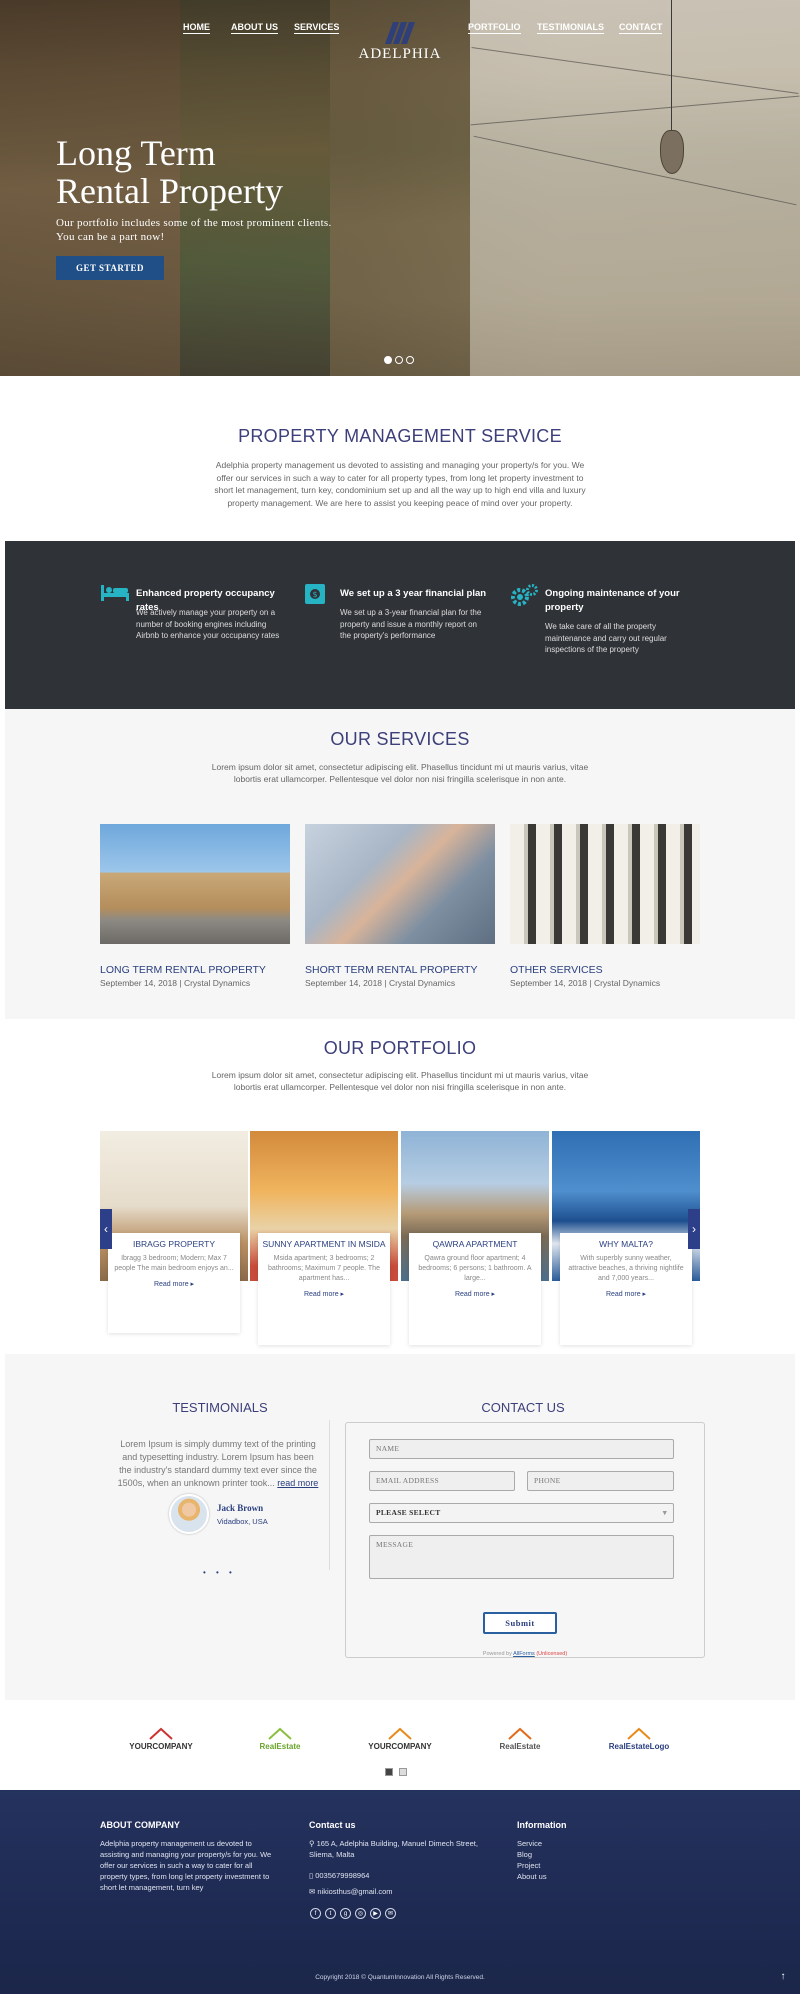 Image resolution: width=800 pixels, height=1994 pixels. I want to click on footer-link-about: About us, so click(532, 1876).